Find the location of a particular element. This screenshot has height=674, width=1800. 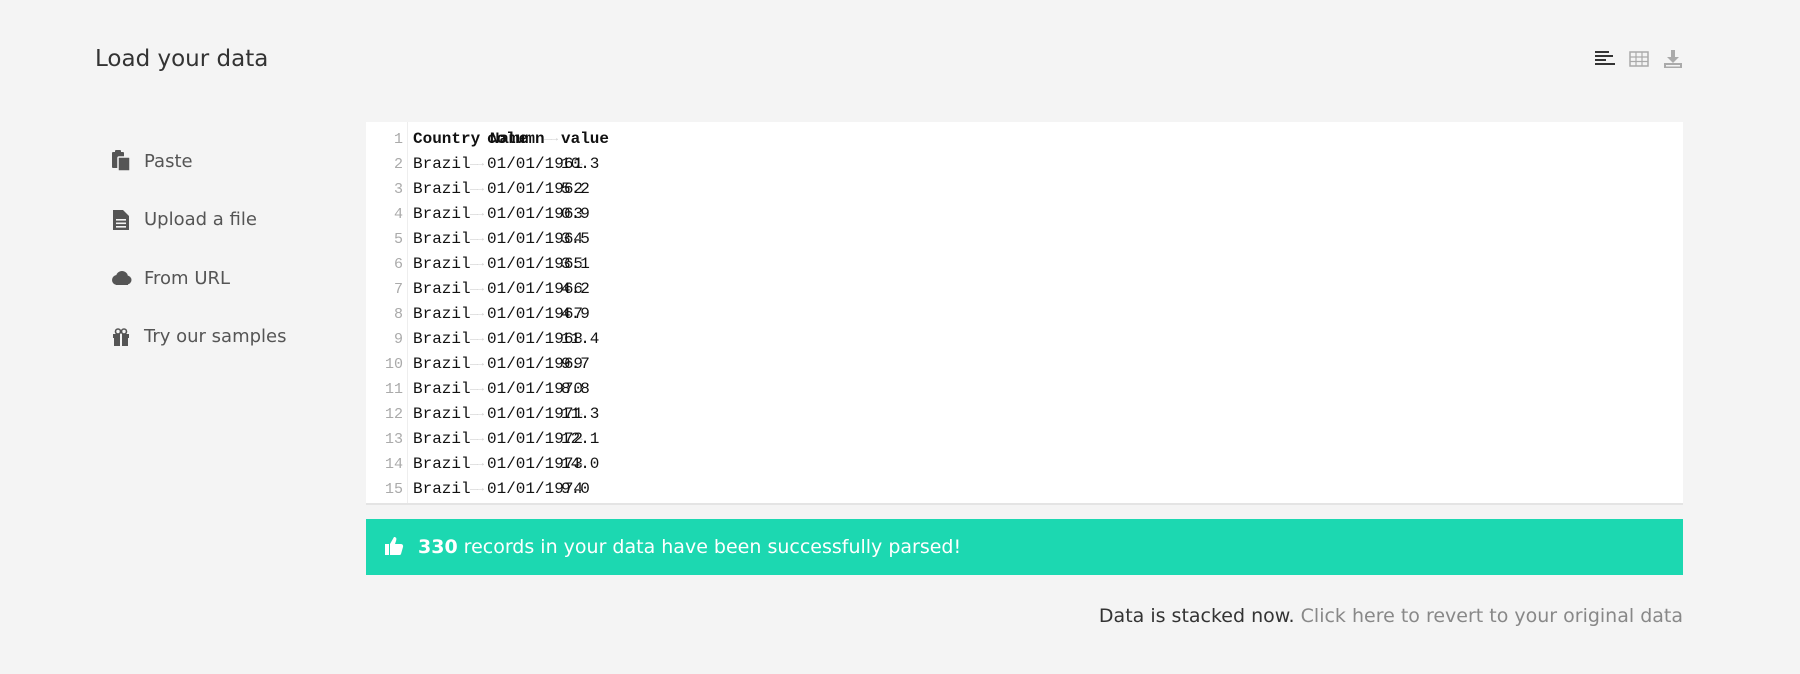

editor-cell: 8.8 is located at coordinates (575, 389).